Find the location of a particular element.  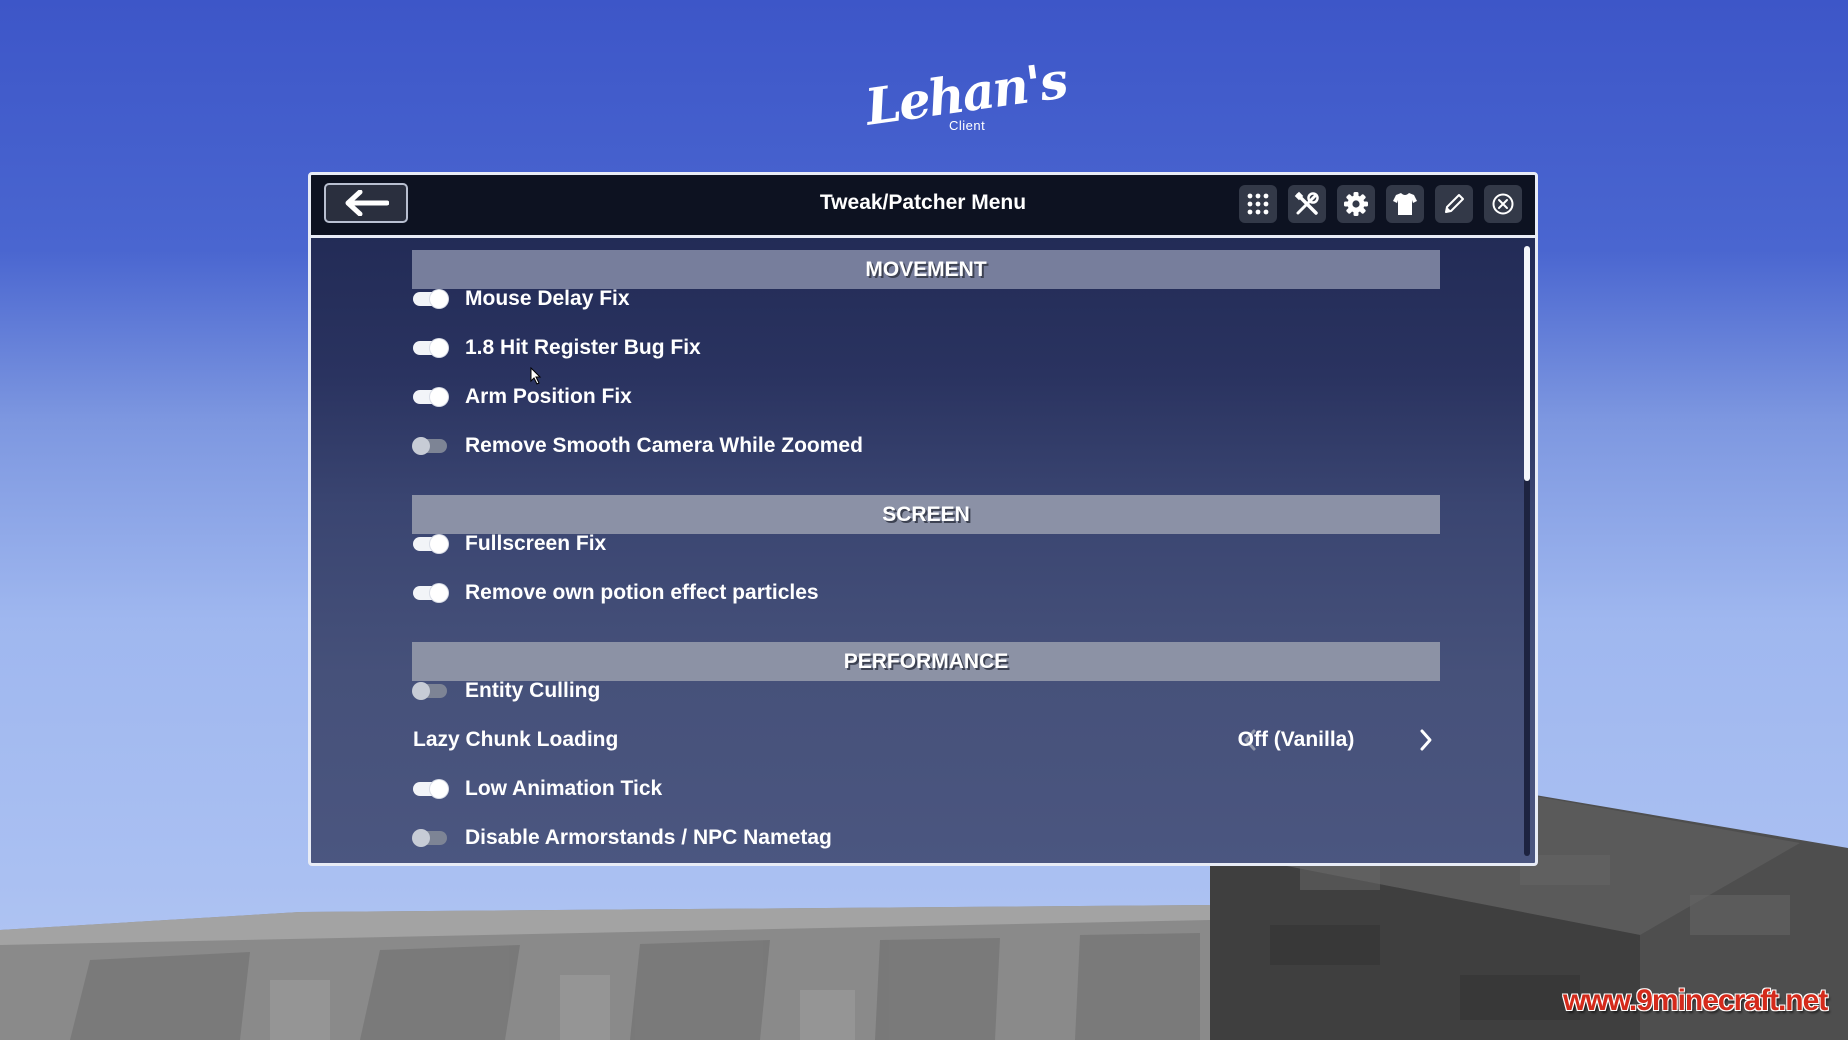

setting-arm-position-fix: Arm Position Fix is located at coordinates (522, 397).